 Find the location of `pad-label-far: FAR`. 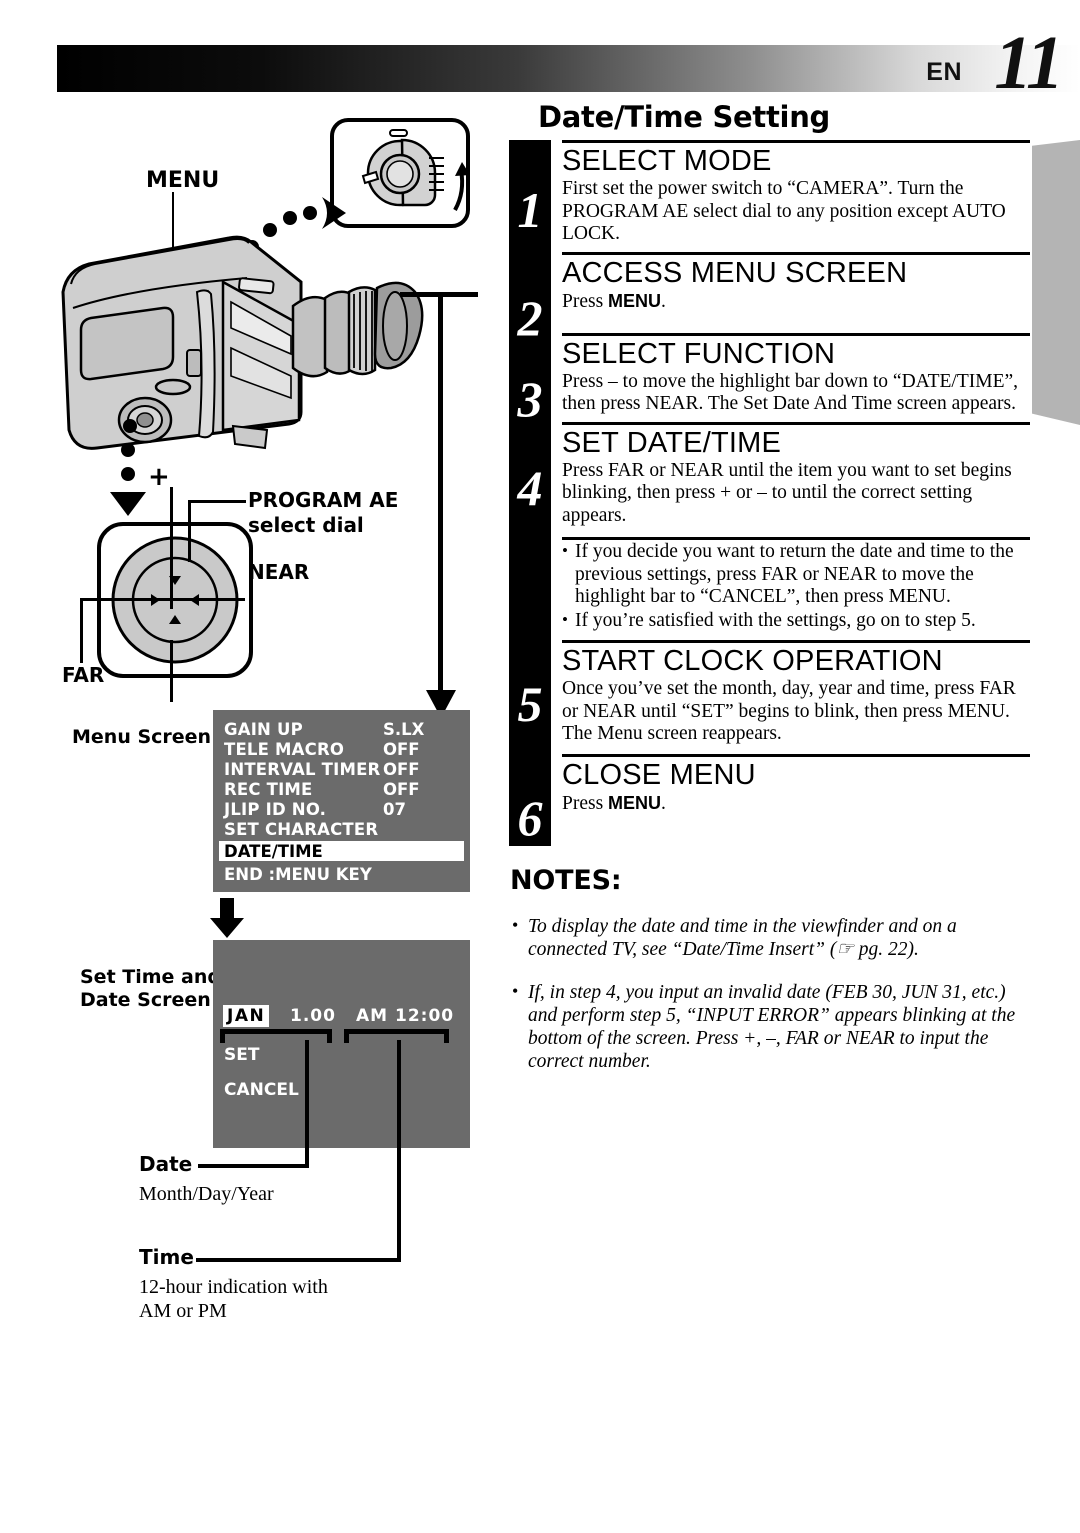

pad-label-far: FAR is located at coordinates (83, 675).